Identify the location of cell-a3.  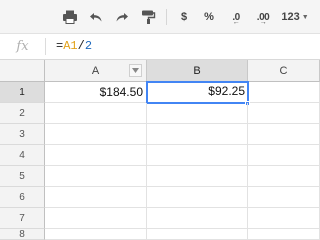
(96, 134).